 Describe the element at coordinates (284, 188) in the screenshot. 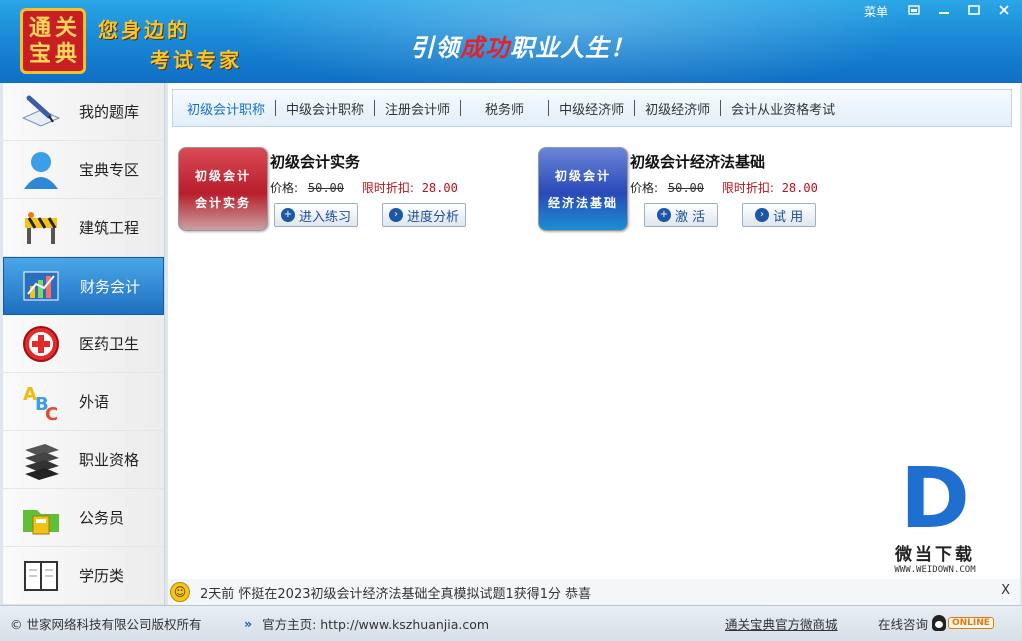

I see `price-label: 价格:` at that location.